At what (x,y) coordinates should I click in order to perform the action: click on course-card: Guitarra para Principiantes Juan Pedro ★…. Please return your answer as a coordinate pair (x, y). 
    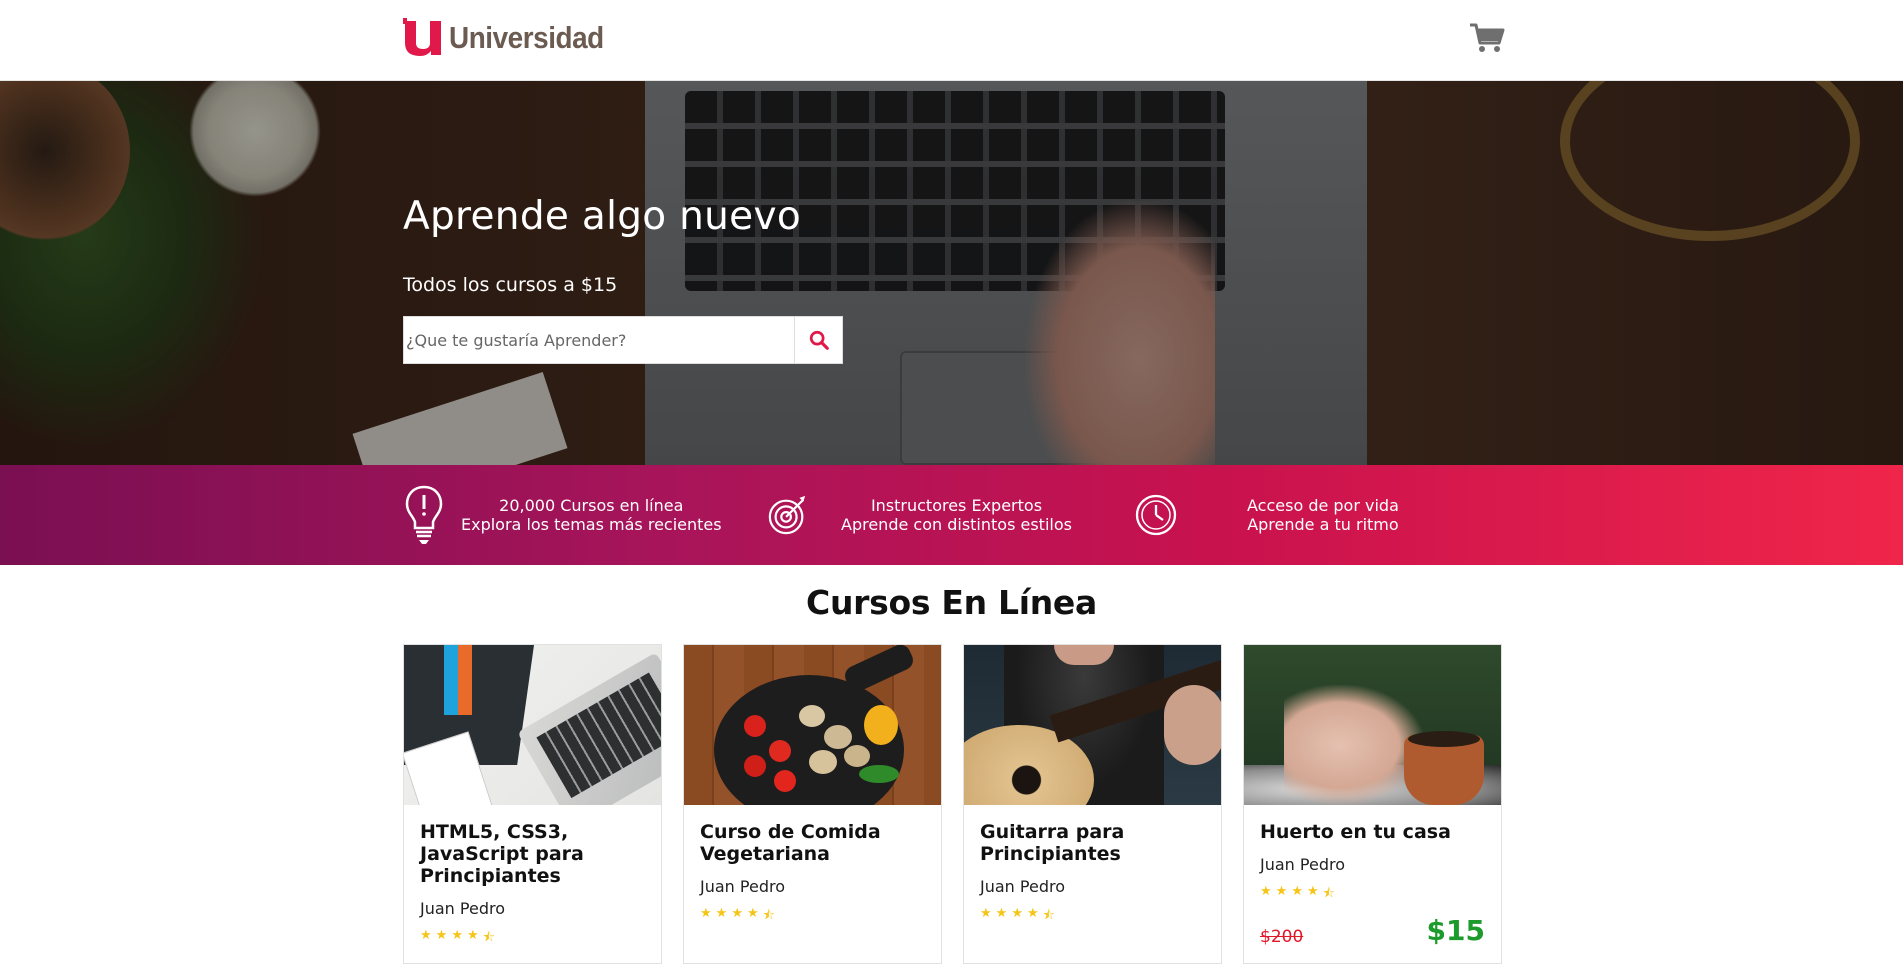
    Looking at the image, I should click on (1092, 804).